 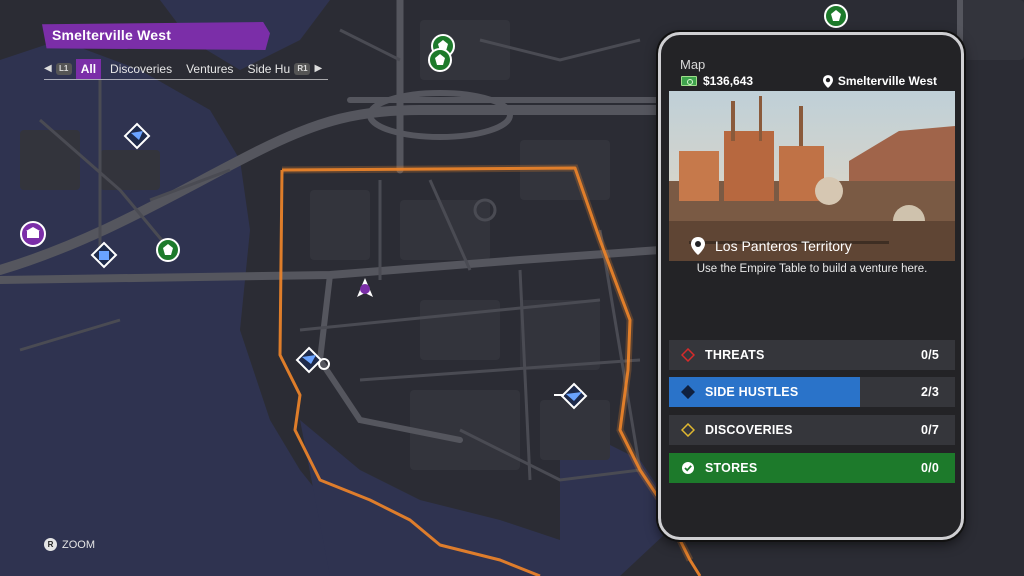 I want to click on threats-label: THREATS, so click(x=735, y=355).